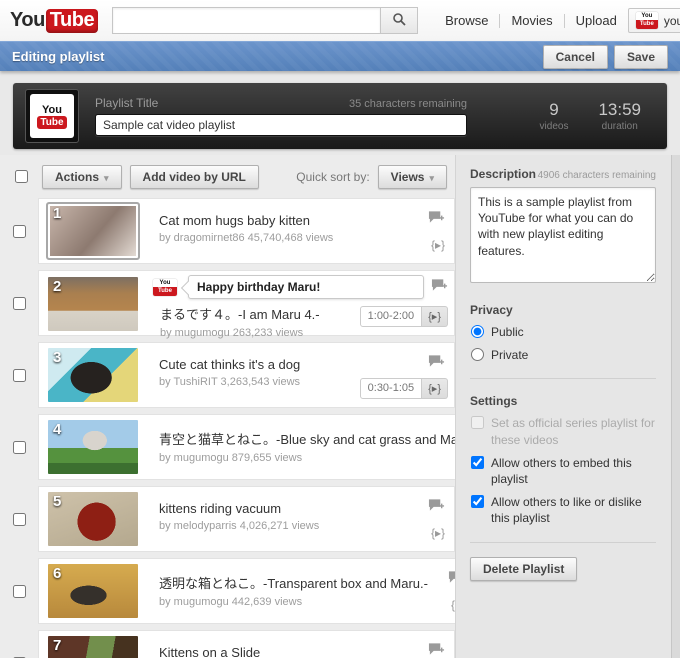 This screenshot has height=658, width=680. I want to click on playlist-stats: 9 videos 13:59 duration, so click(597, 116).